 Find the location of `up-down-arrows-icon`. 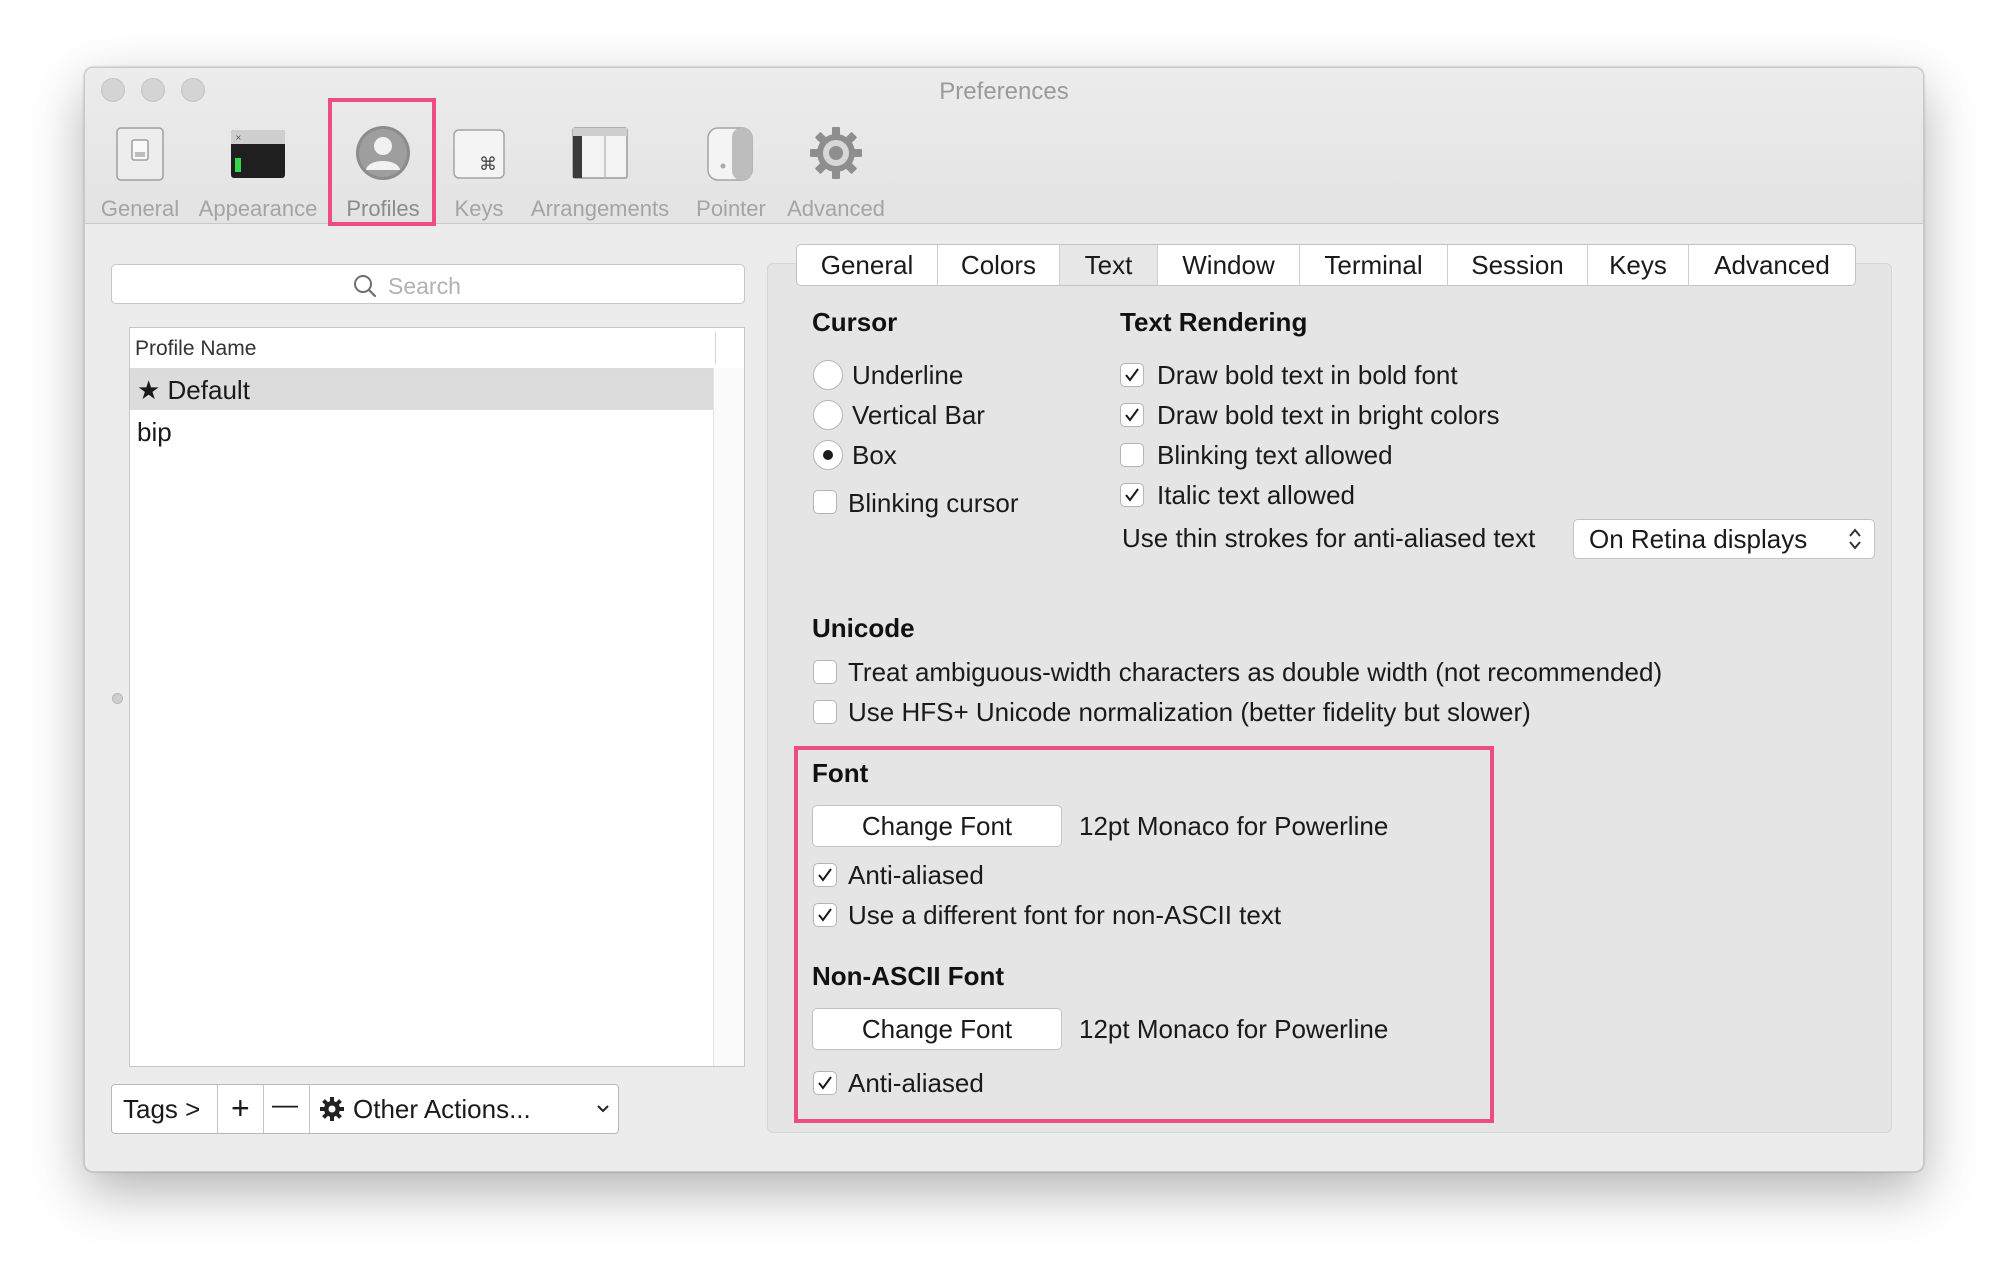

up-down-arrows-icon is located at coordinates (1855, 539).